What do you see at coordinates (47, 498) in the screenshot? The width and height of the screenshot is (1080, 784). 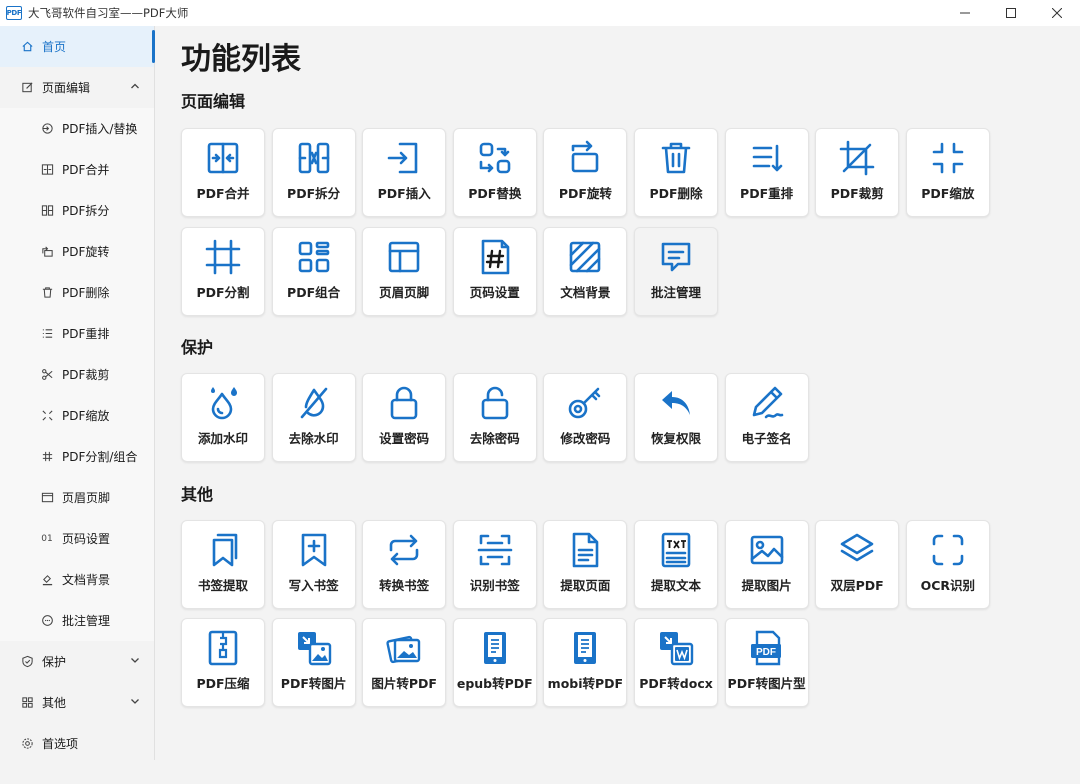 I see `header-footer-icon` at bounding box center [47, 498].